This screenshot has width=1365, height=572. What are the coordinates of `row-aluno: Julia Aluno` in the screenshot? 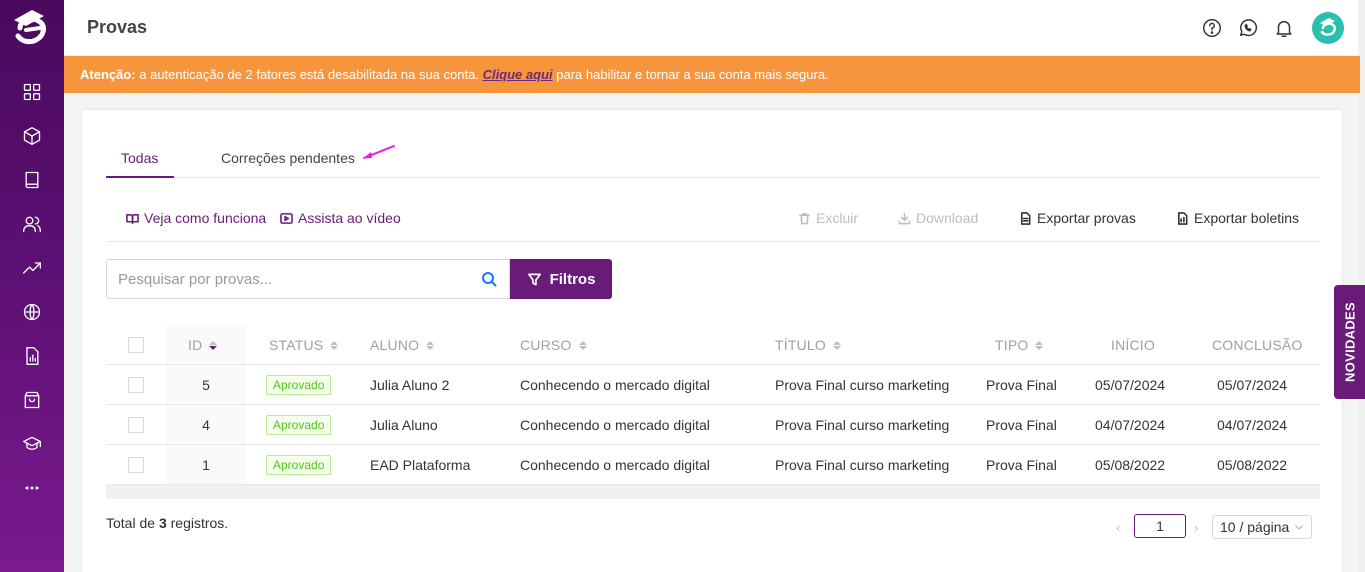 It's located at (404, 424).